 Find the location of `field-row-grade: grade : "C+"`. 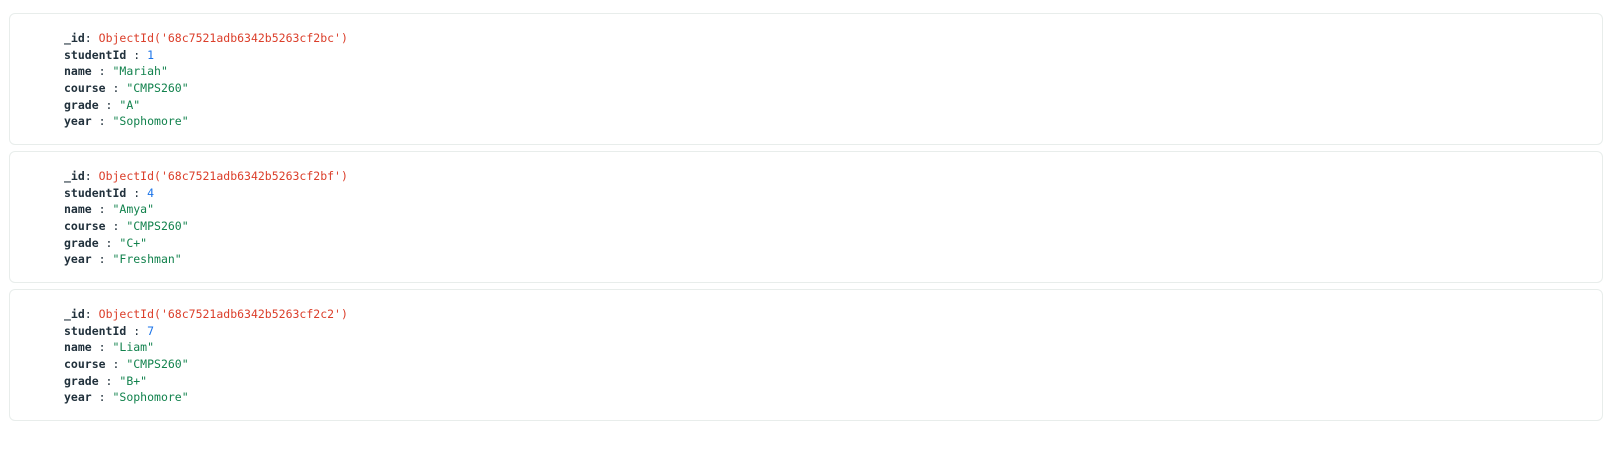

field-row-grade: grade : "C+" is located at coordinates (206, 243).